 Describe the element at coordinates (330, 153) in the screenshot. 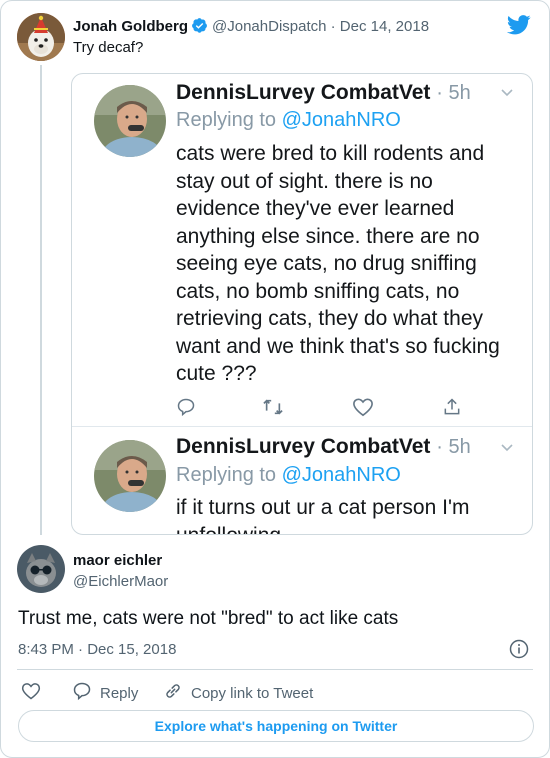

I see `text-line: cats were bred to kill rodents and` at that location.